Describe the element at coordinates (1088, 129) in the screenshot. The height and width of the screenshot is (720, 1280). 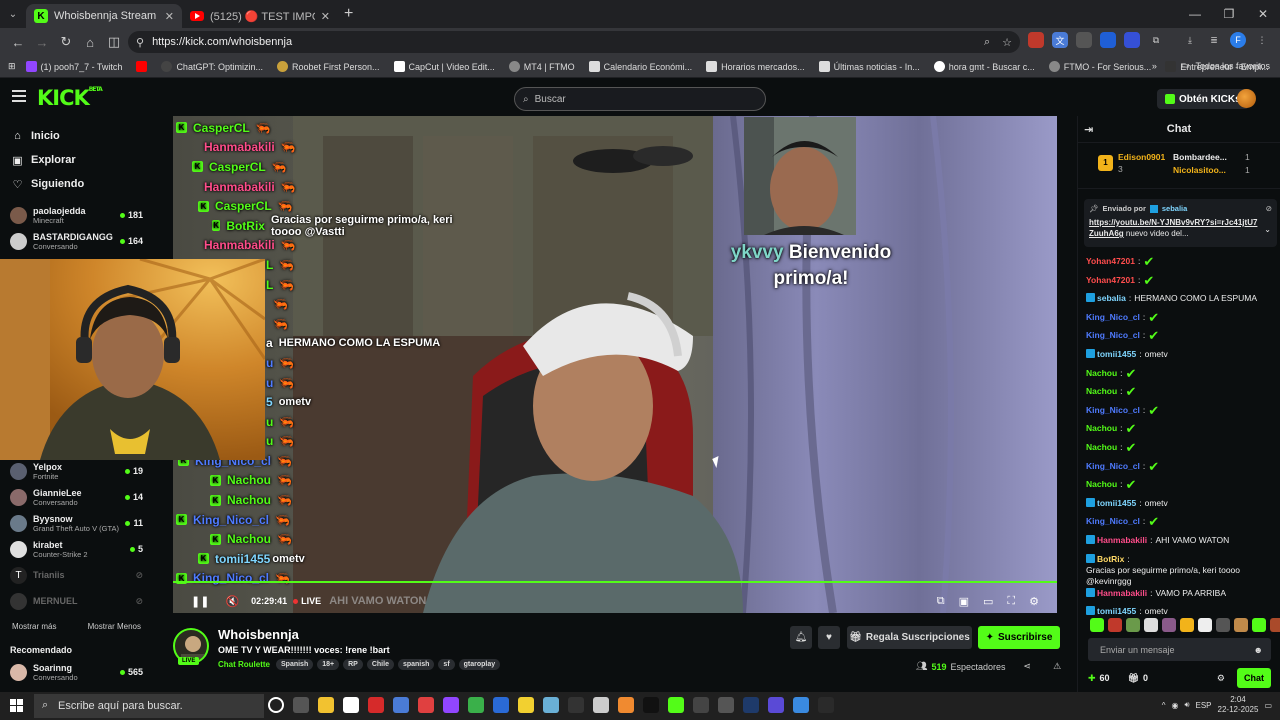
I see `collapse-chat-icon: ⇥` at that location.